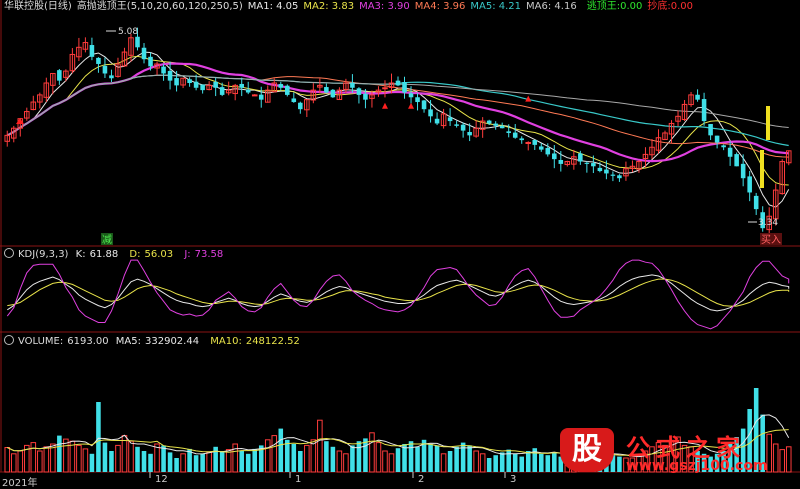 The image size is (800, 489). What do you see at coordinates (551, 6) in the screenshot?
I see `ma-item-6: MA6: 4.16` at bounding box center [551, 6].